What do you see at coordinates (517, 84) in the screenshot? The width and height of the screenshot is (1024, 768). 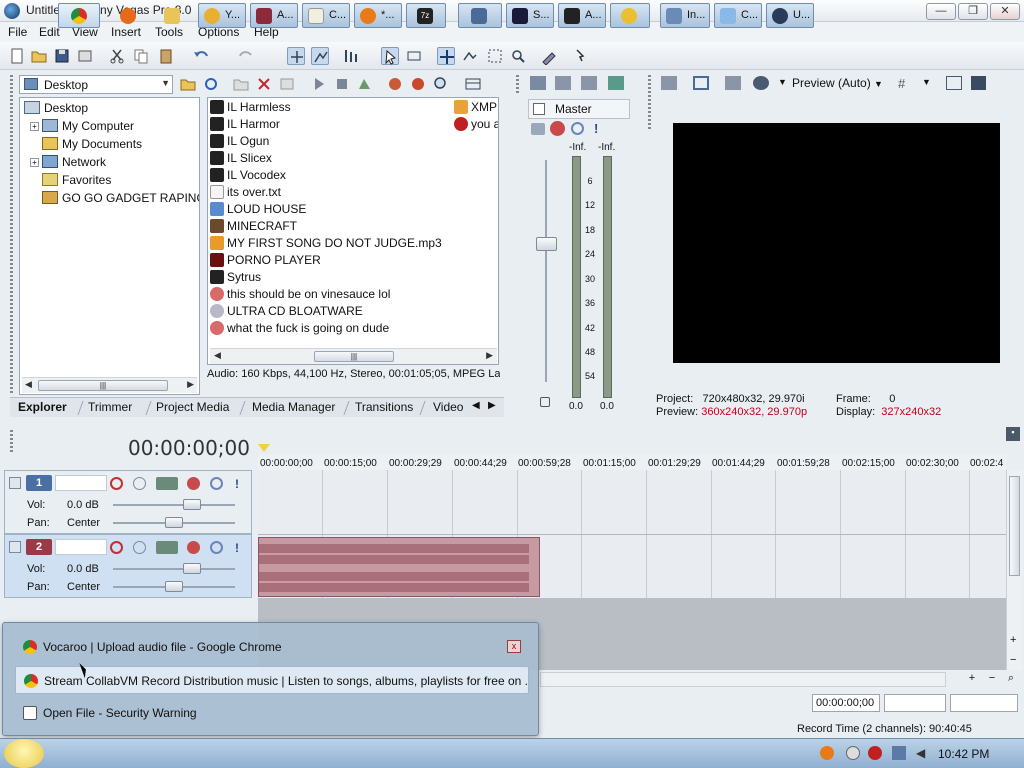 I see `mixer-dock-grip` at bounding box center [517, 84].